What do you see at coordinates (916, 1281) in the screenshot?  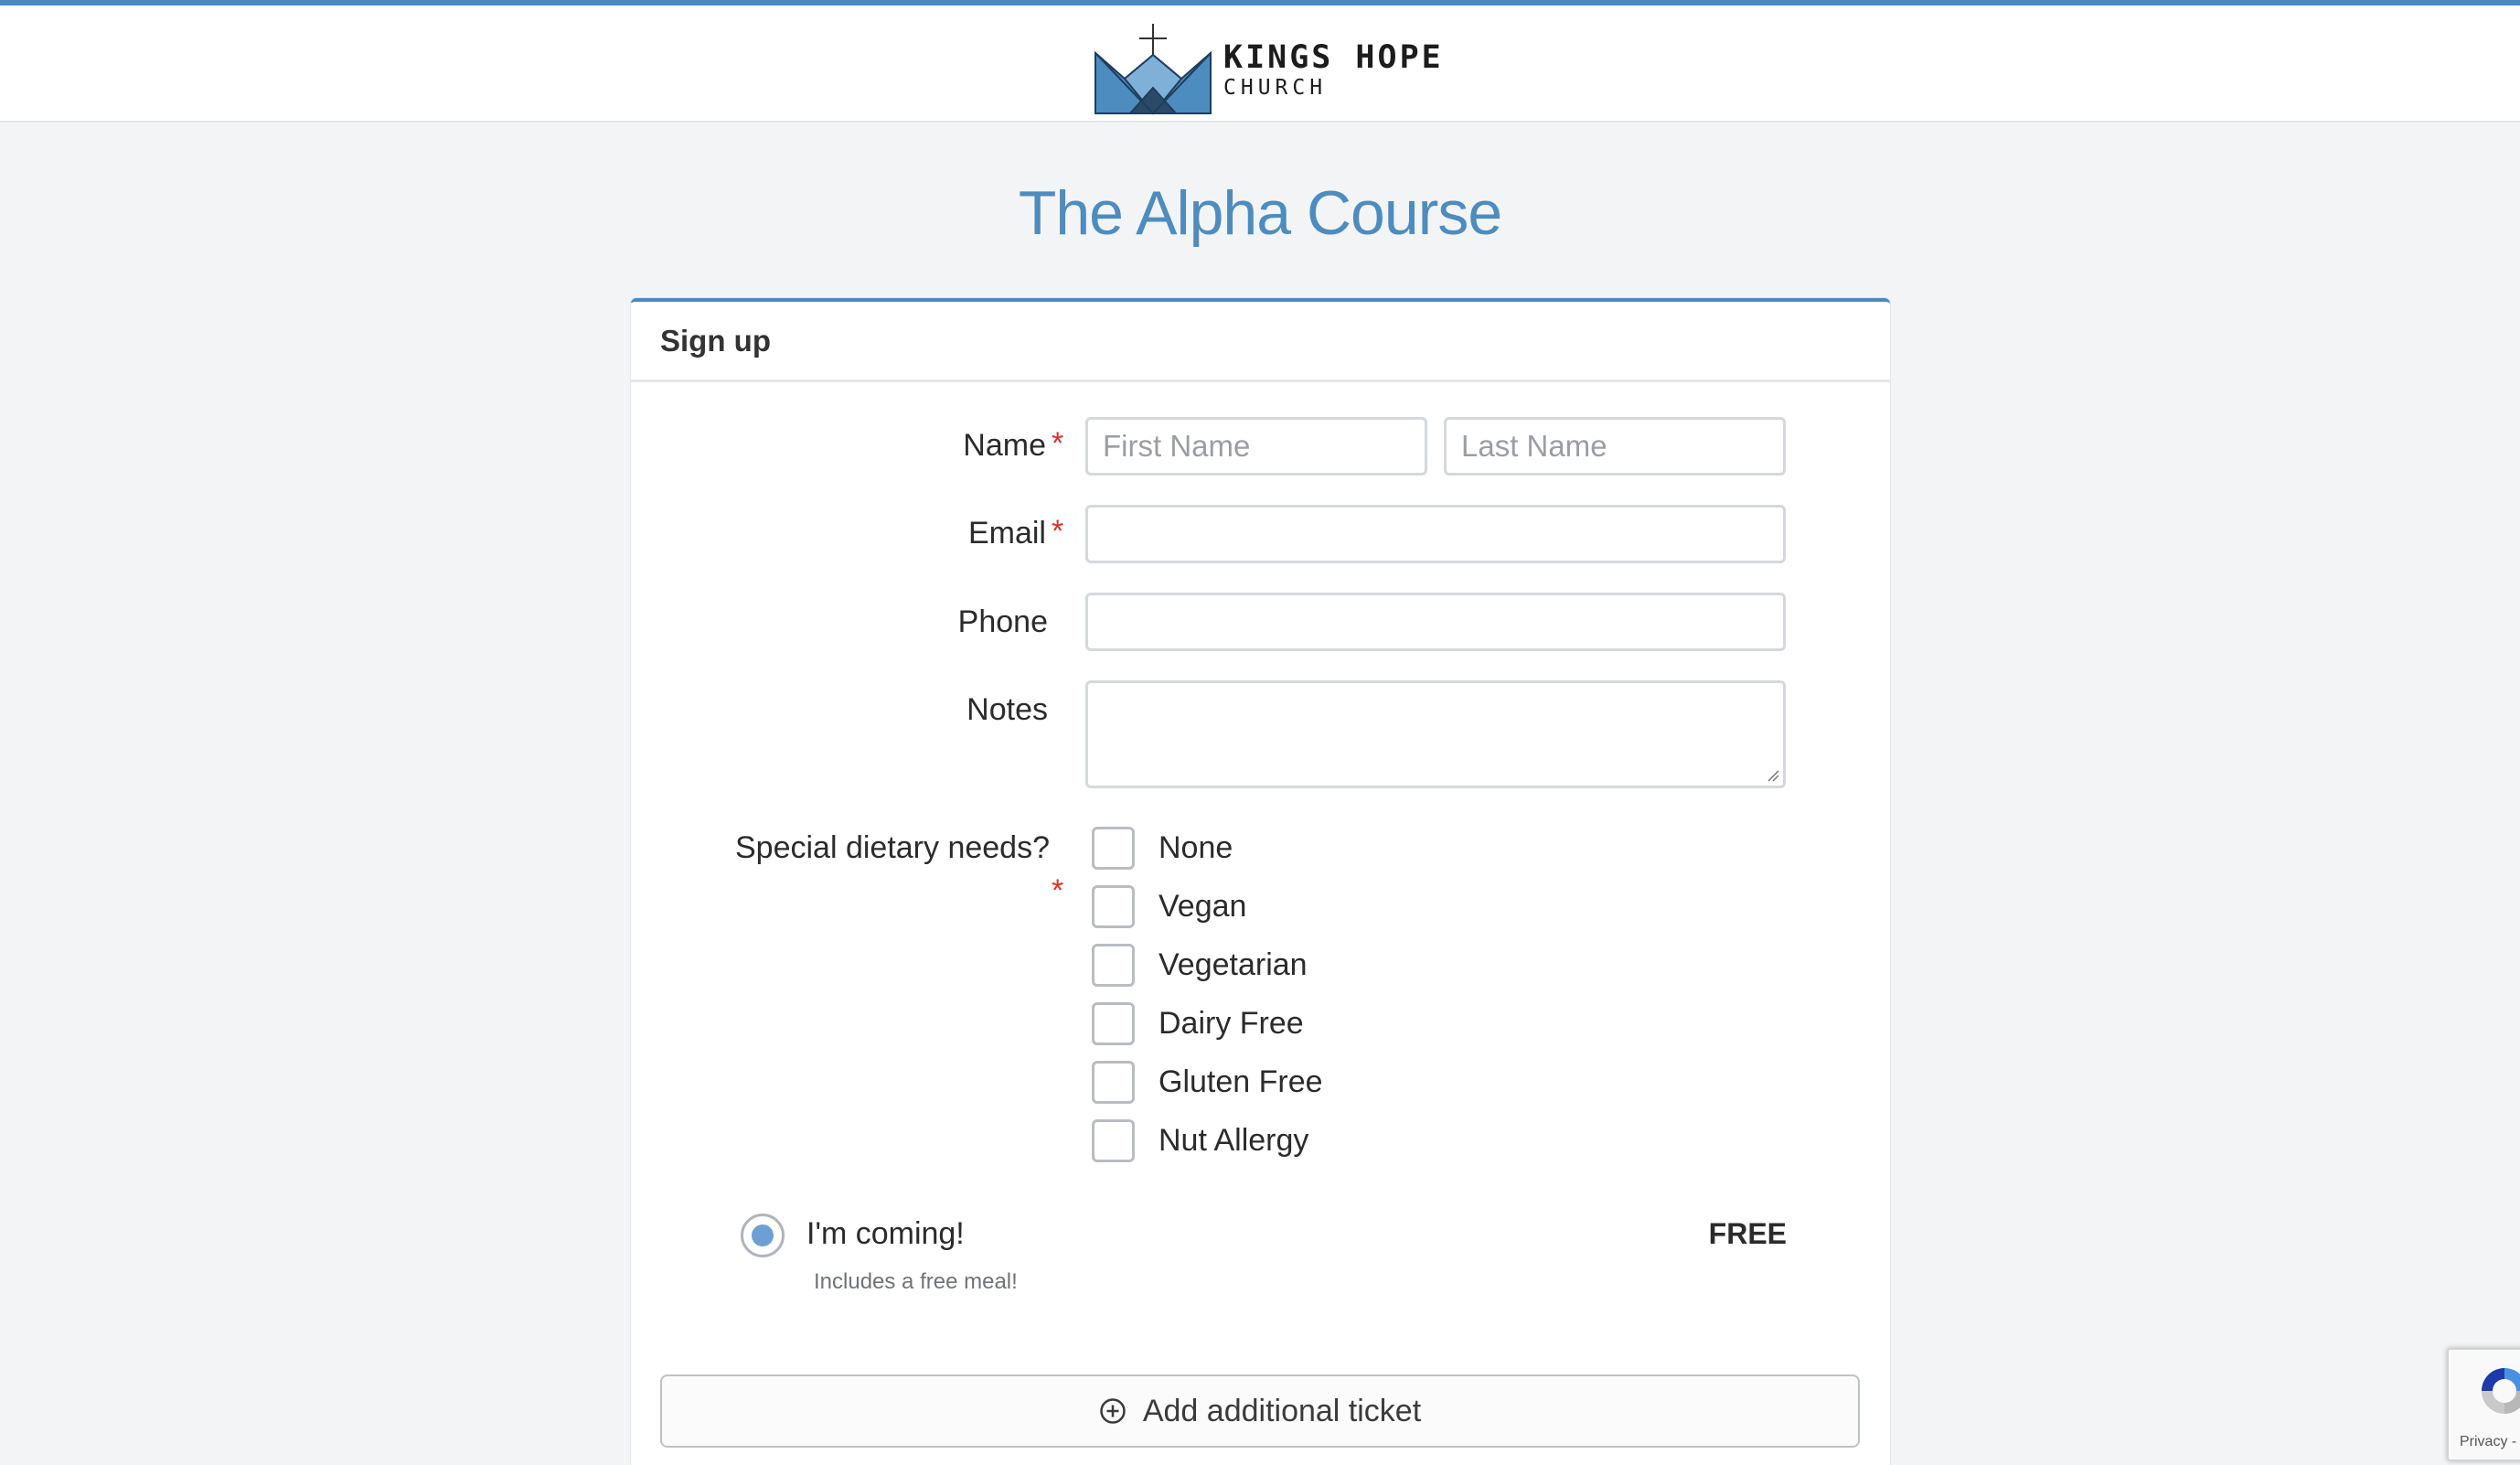 I see `ticket-note: Includes a free meal!` at bounding box center [916, 1281].